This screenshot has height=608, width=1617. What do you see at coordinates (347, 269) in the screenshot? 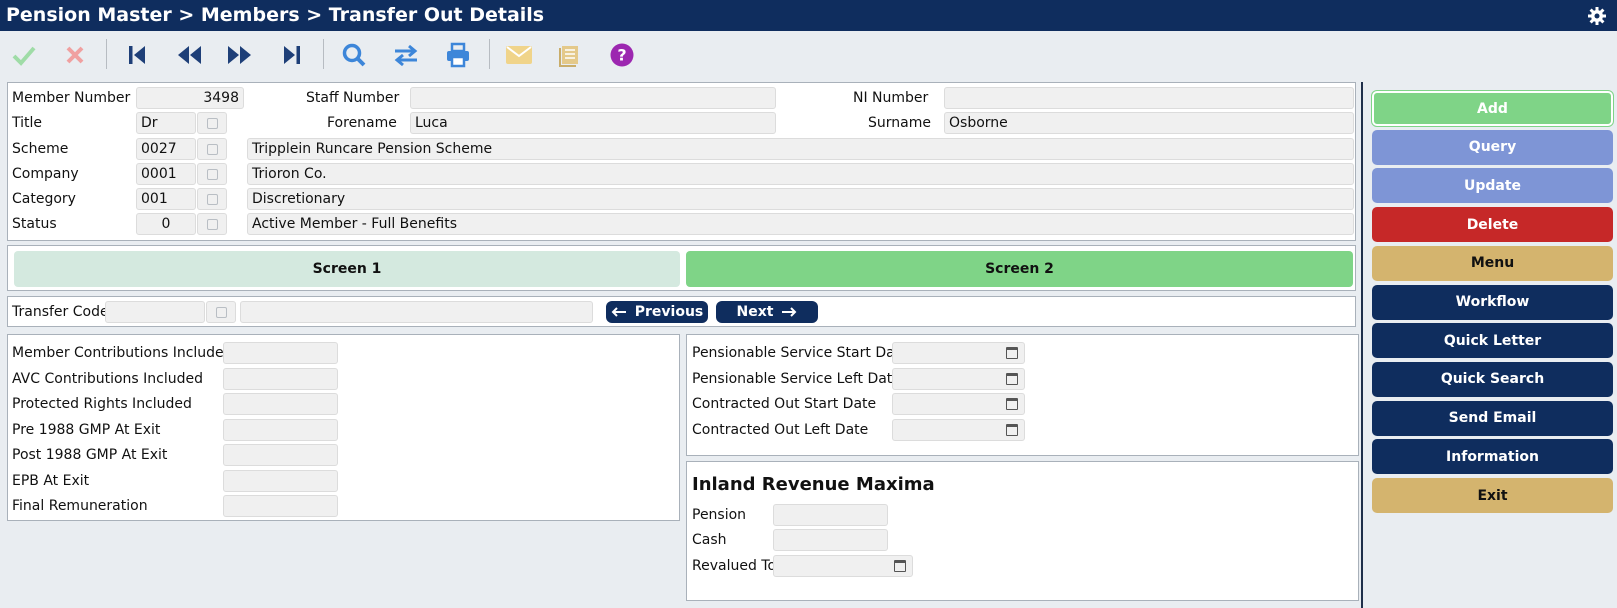
I see `screen-1-button: Screen 1` at bounding box center [347, 269].